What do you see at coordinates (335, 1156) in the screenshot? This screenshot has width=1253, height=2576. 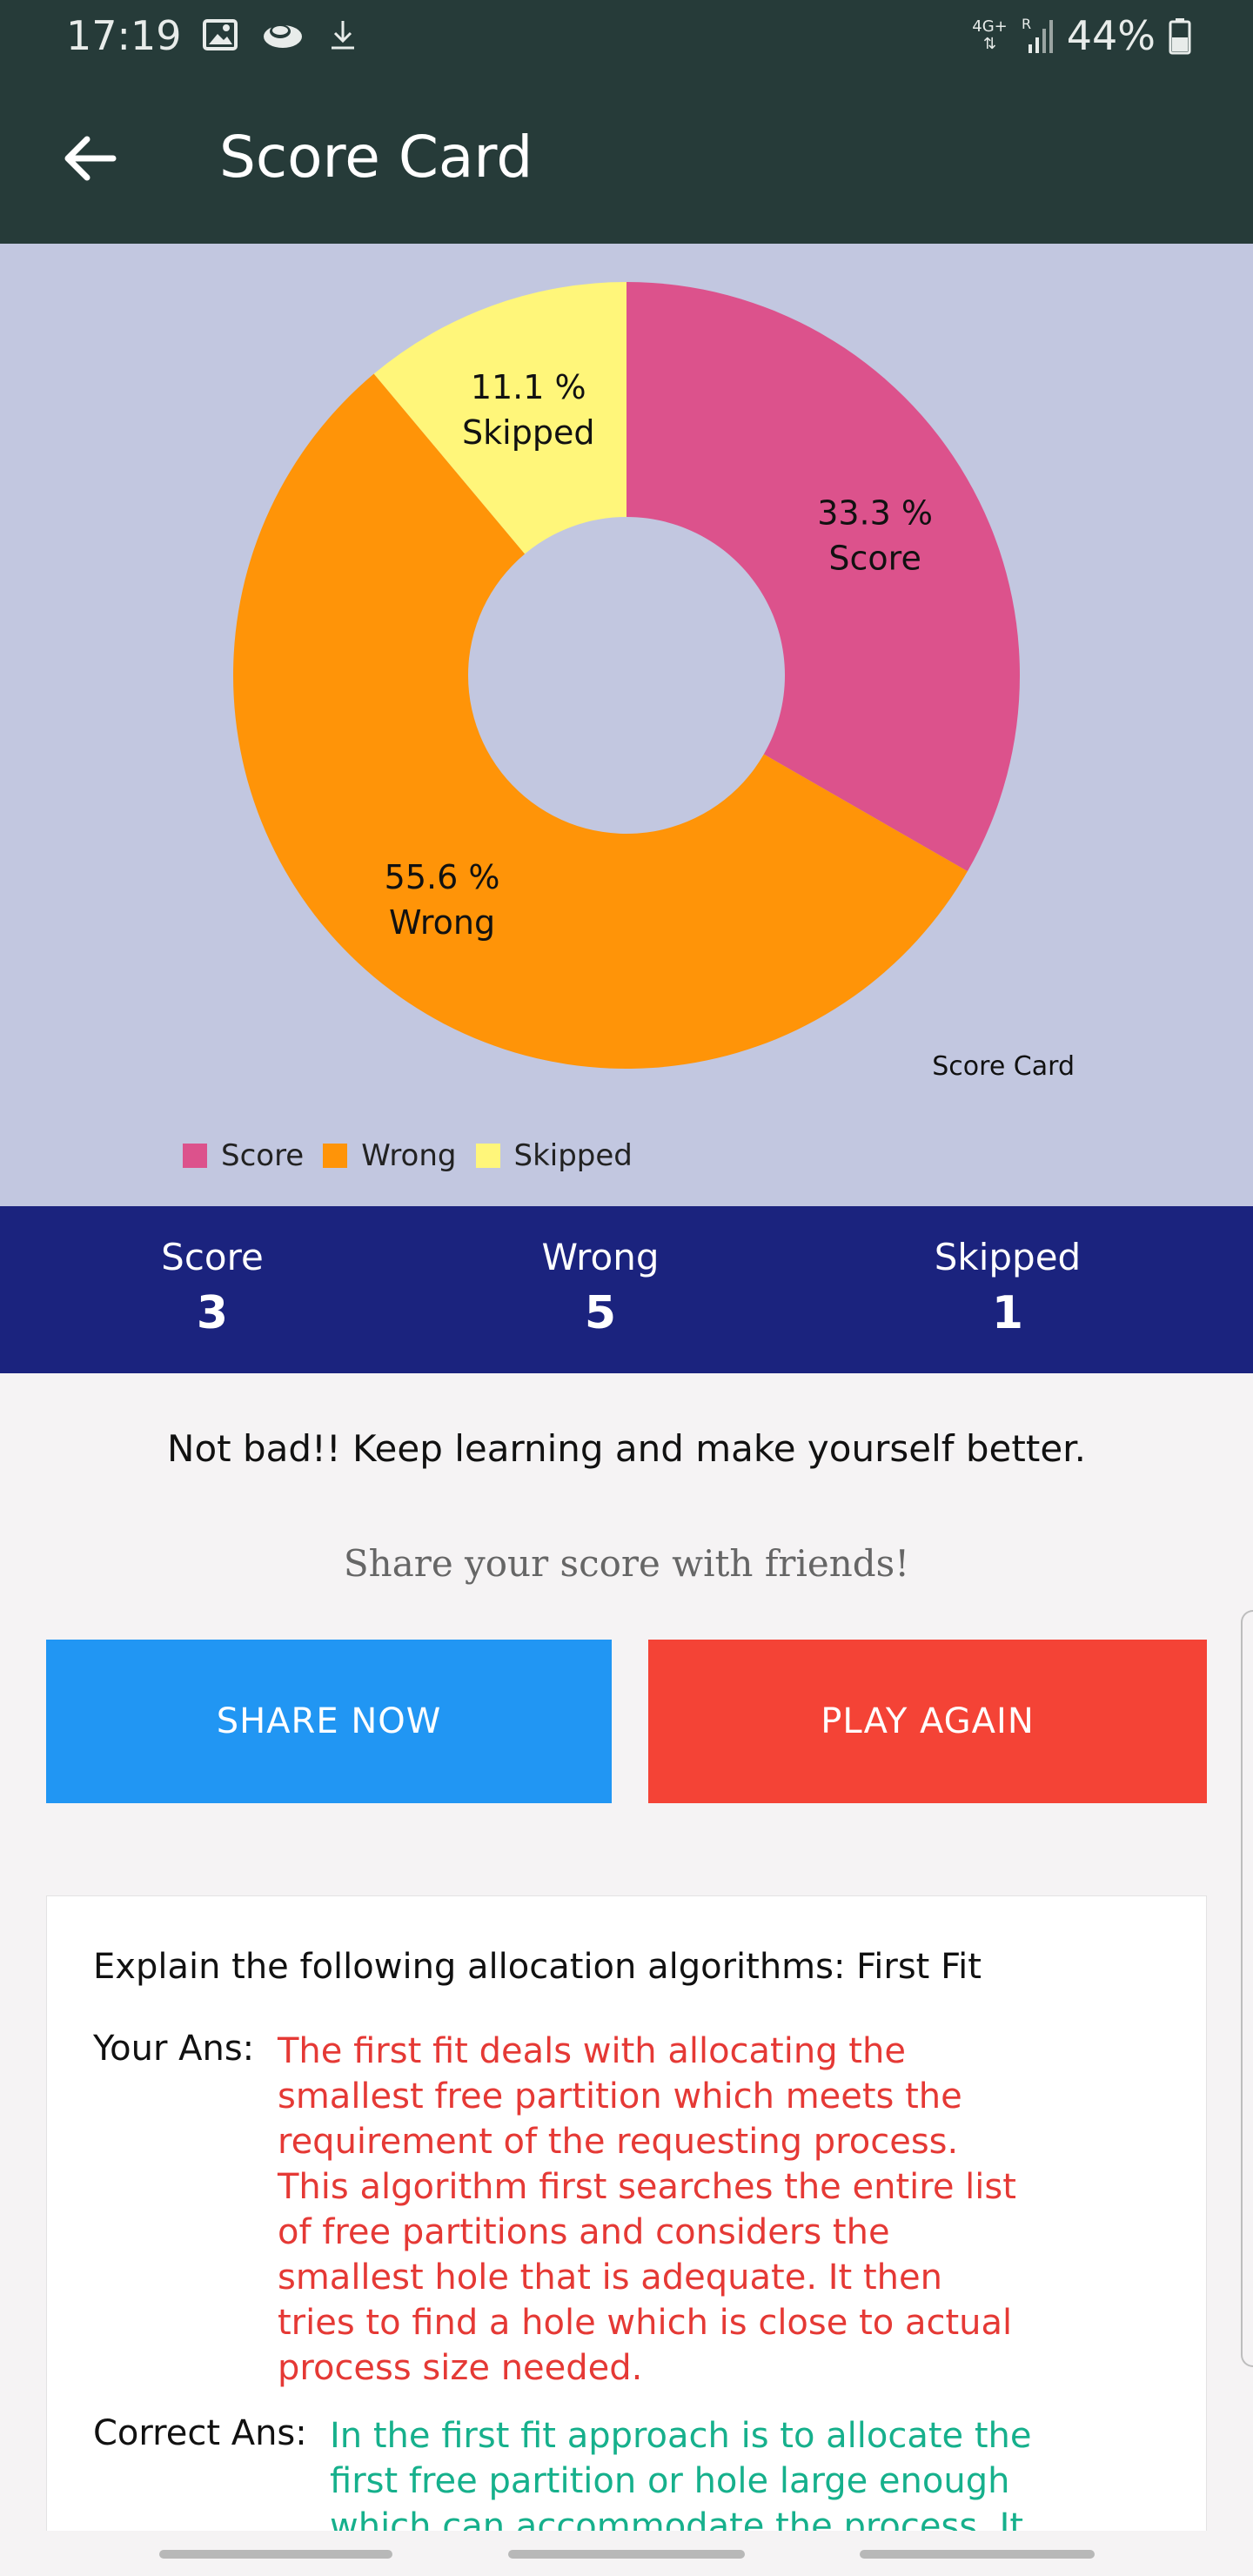 I see `legend-swatch-wrong` at bounding box center [335, 1156].